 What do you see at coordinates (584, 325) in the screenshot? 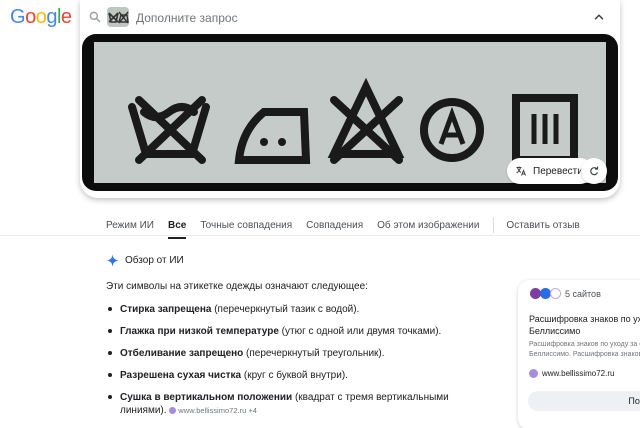
I see `source-title: Расшифровка знаков по ух Беллиссимо` at bounding box center [584, 325].